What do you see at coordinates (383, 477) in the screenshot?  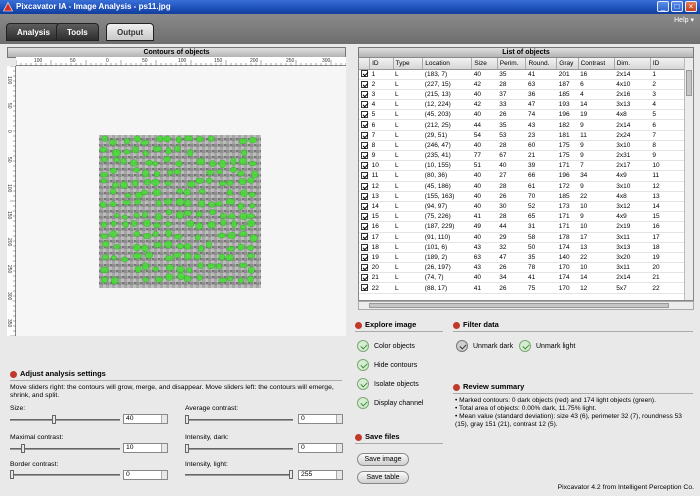 I see `save-table-button: Save table` at bounding box center [383, 477].